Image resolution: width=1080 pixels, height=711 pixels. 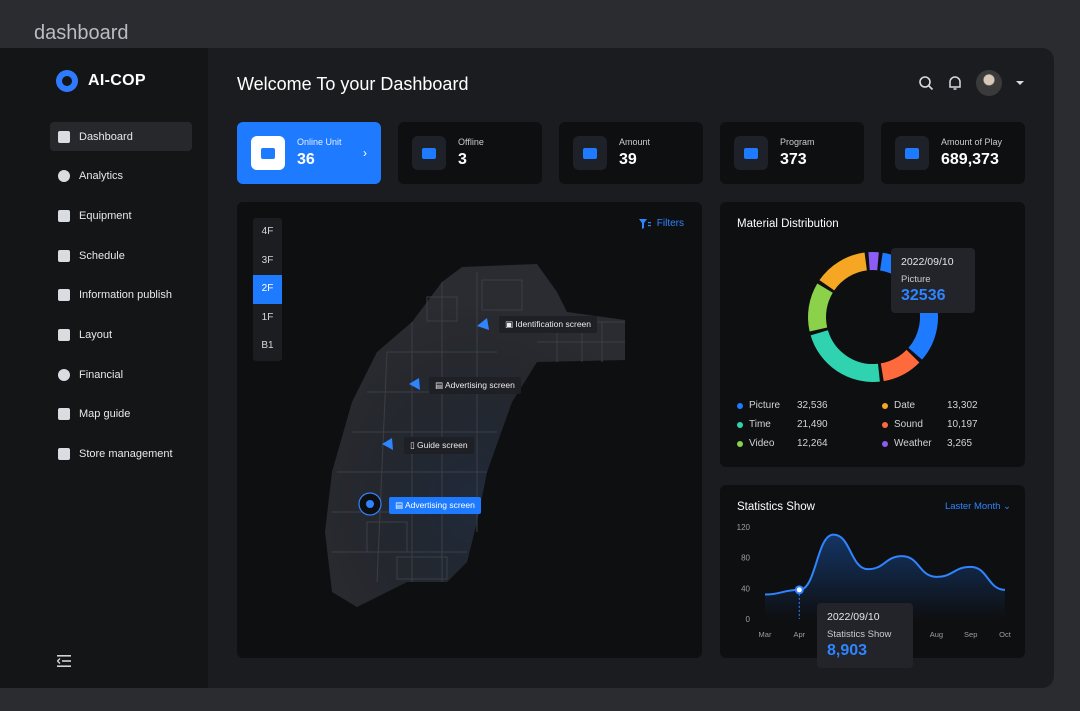 I want to click on legend-value: 3,265, so click(x=960, y=443).